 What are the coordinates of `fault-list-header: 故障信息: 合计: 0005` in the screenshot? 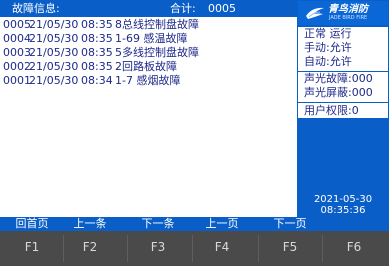 It's located at (148, 8).